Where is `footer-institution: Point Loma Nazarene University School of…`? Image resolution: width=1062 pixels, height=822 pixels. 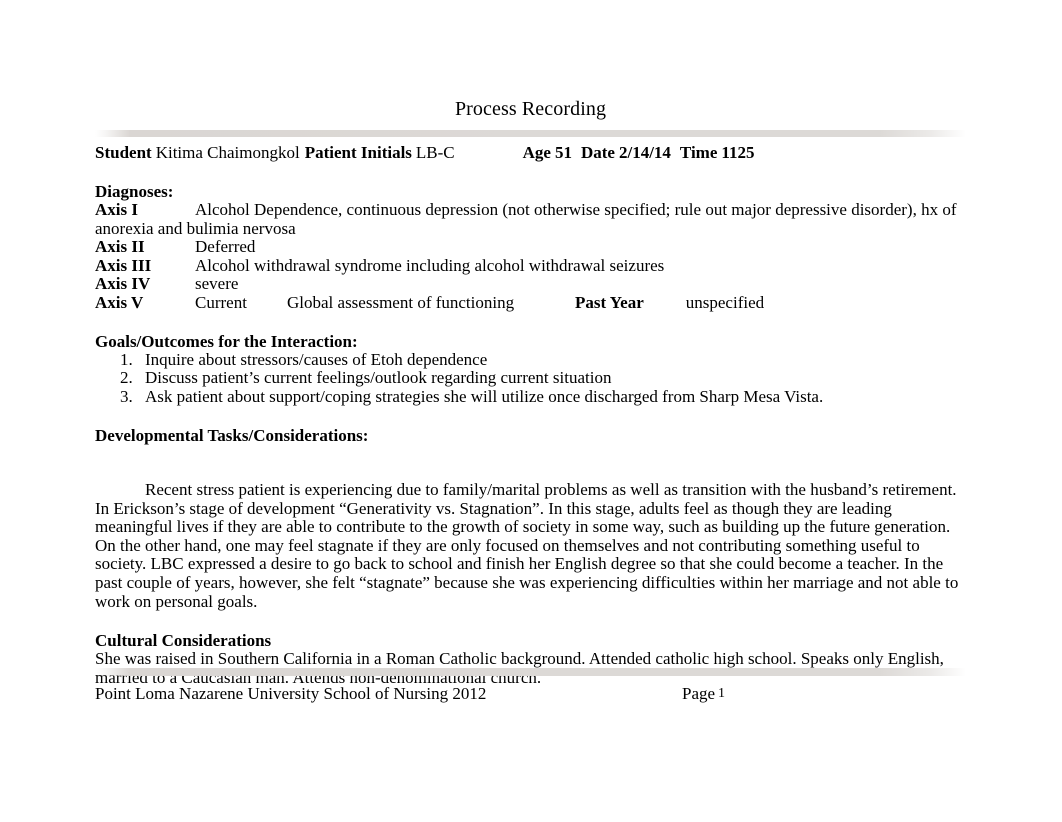
footer-institution: Point Loma Nazarene University School of… is located at coordinates (291, 693).